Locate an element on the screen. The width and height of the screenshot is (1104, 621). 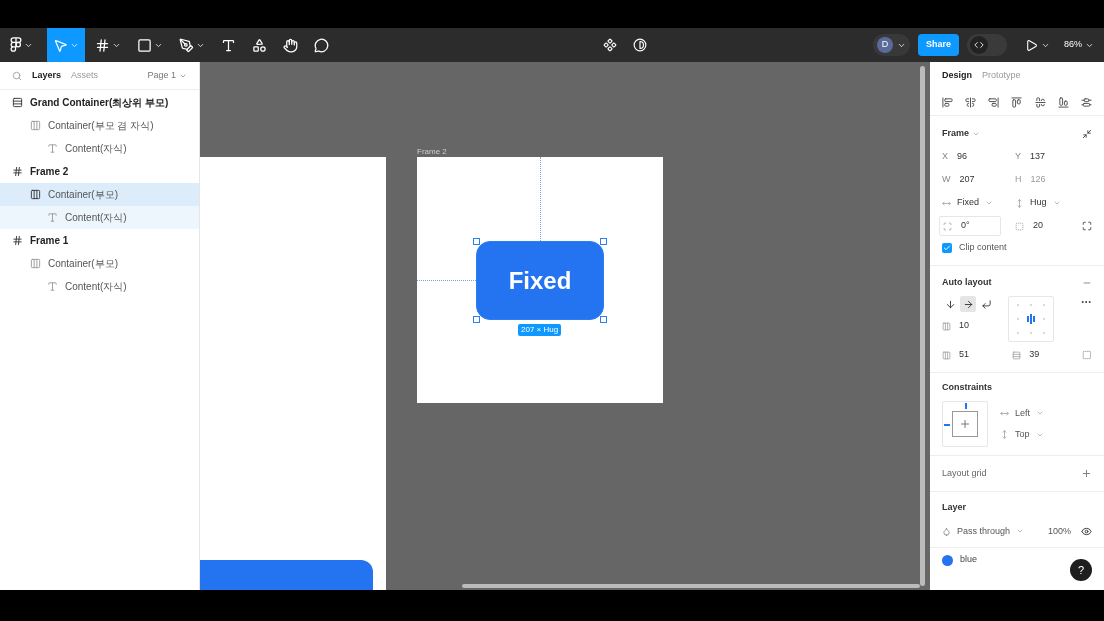
clip-content-checkbox: Clip content is located at coordinates (1017, 248).